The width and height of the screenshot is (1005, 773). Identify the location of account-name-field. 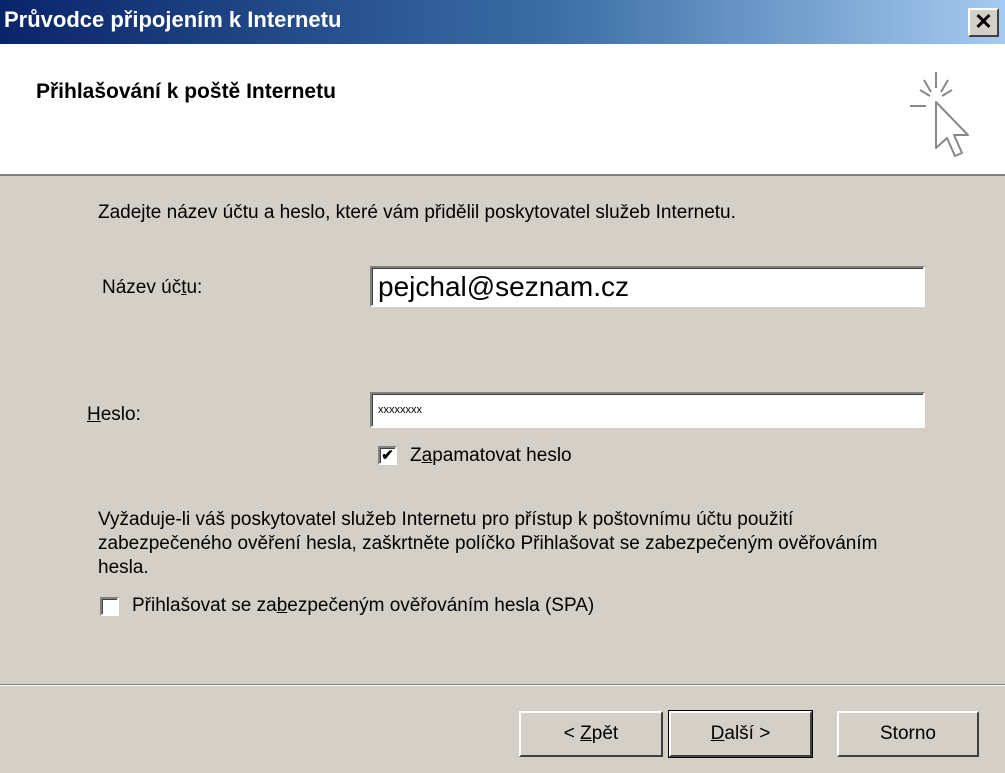
(647, 286).